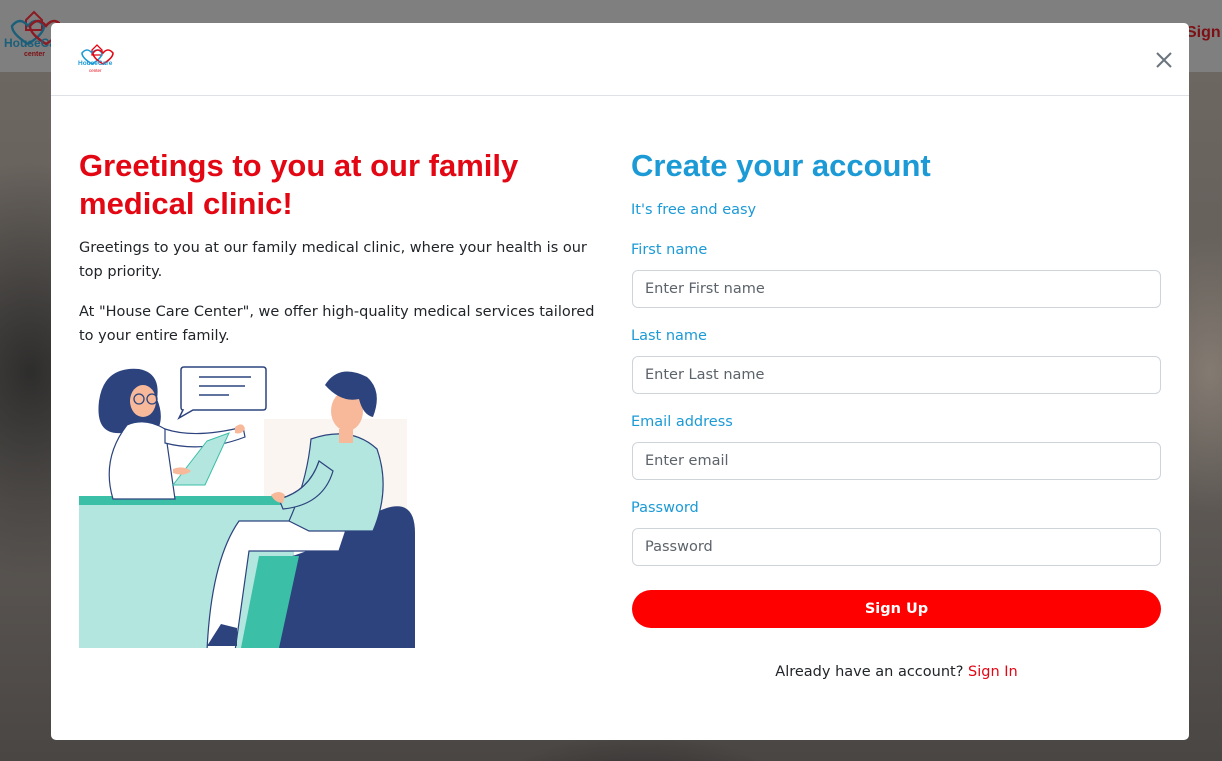  Describe the element at coordinates (896, 289) in the screenshot. I see `first-name-input` at that location.